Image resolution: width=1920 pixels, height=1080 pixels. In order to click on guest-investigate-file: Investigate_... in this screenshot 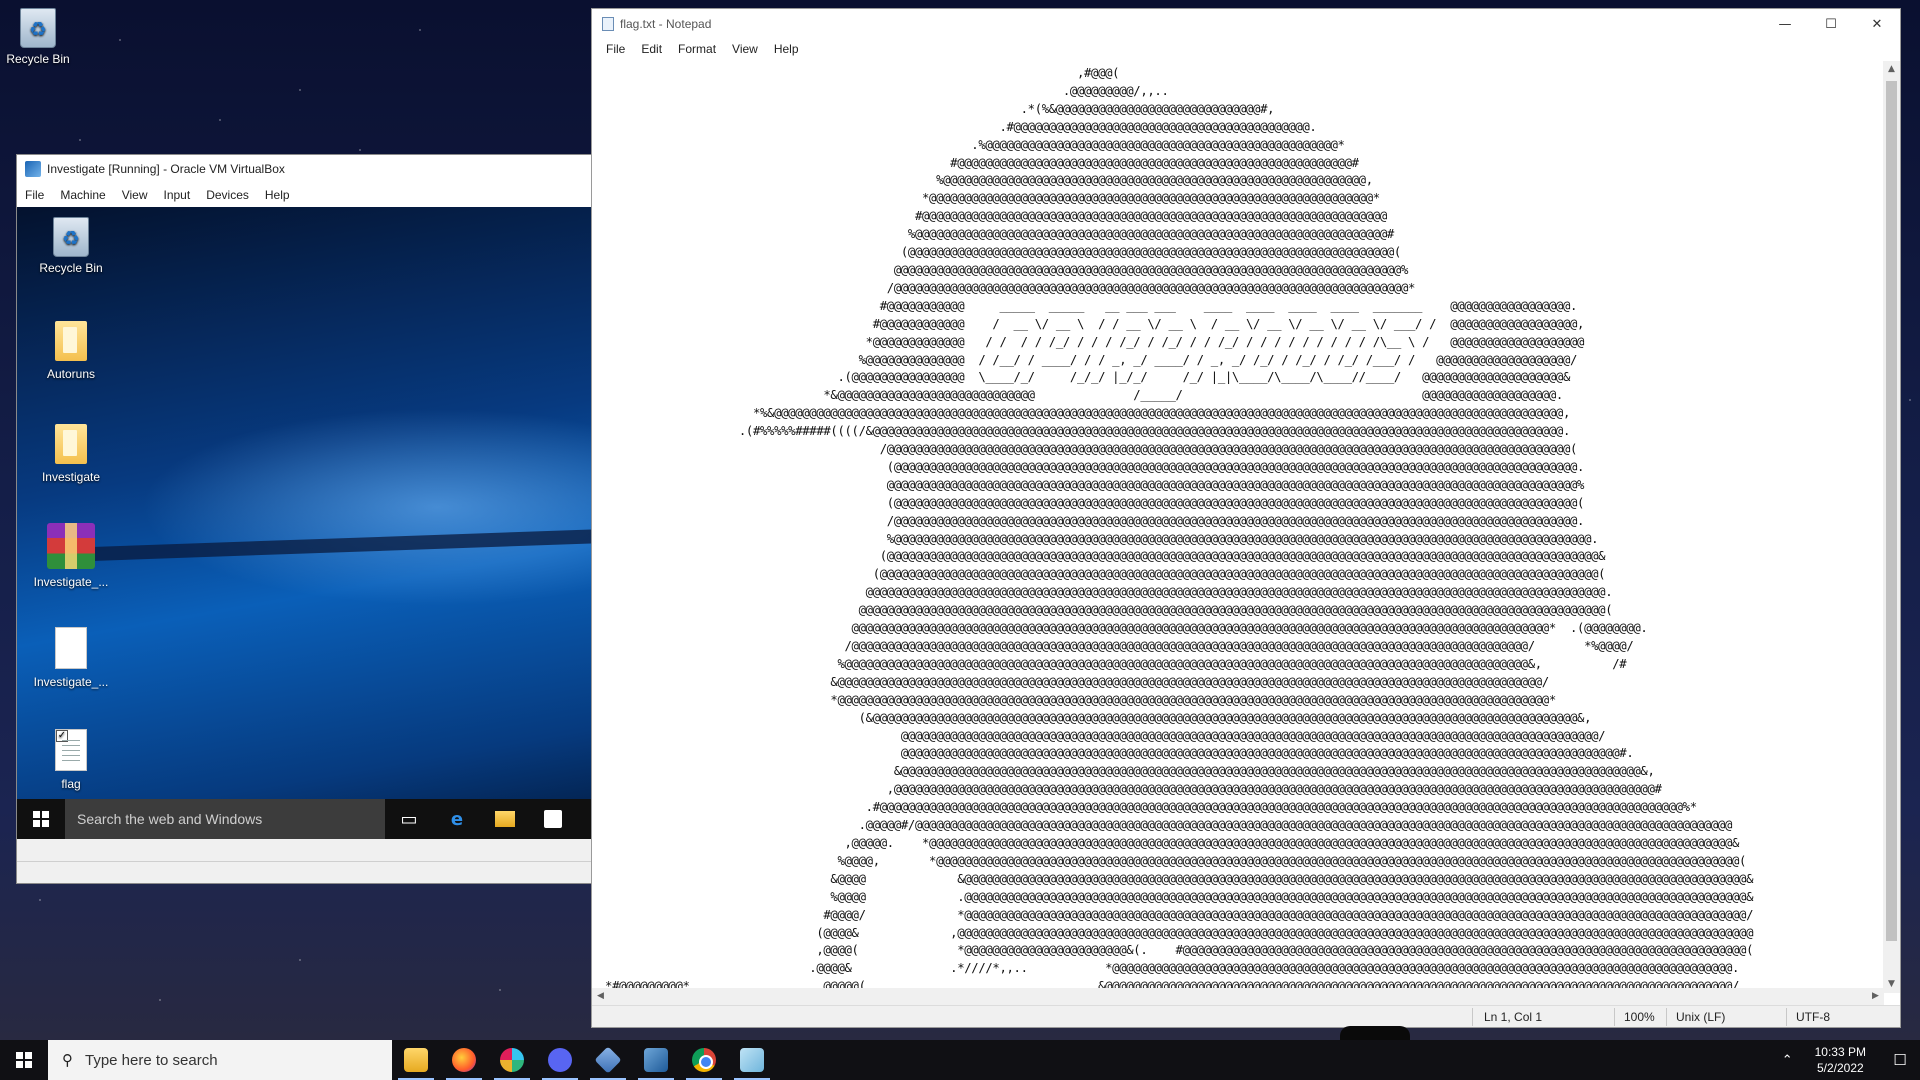, I will do `click(71, 658)`.